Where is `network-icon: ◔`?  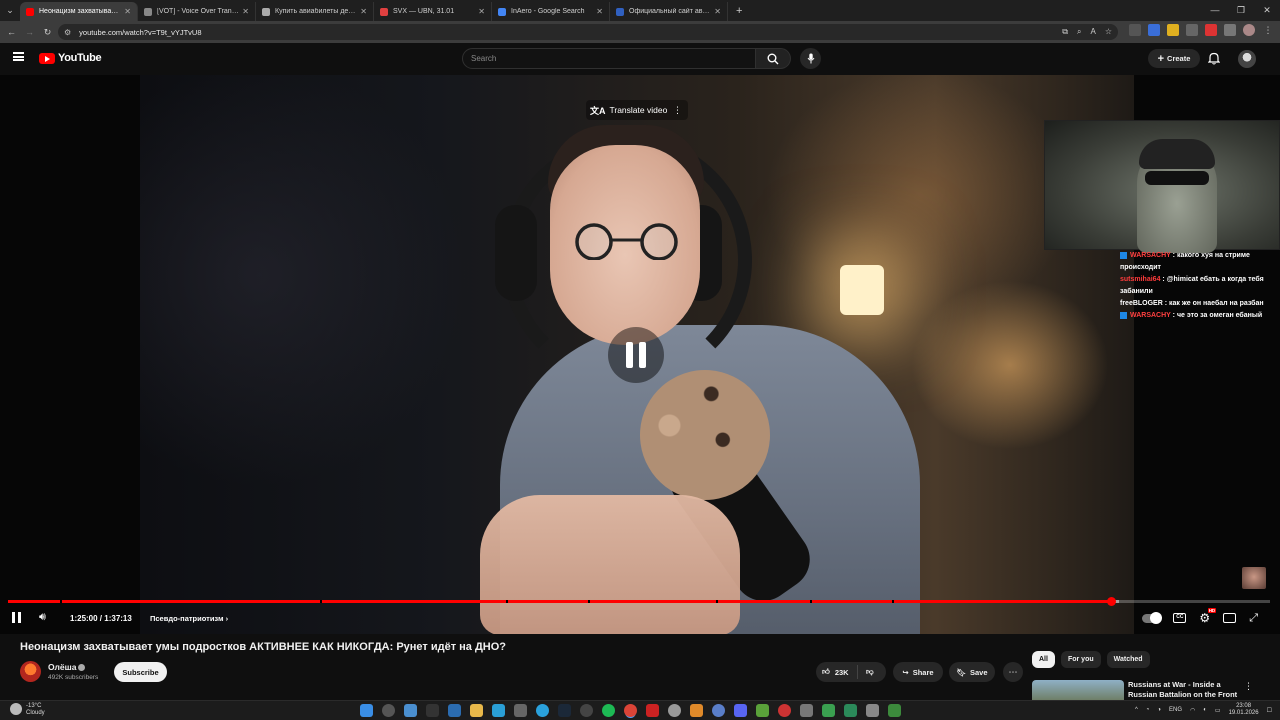 network-icon: ◔ is located at coordinates (1148, 710).